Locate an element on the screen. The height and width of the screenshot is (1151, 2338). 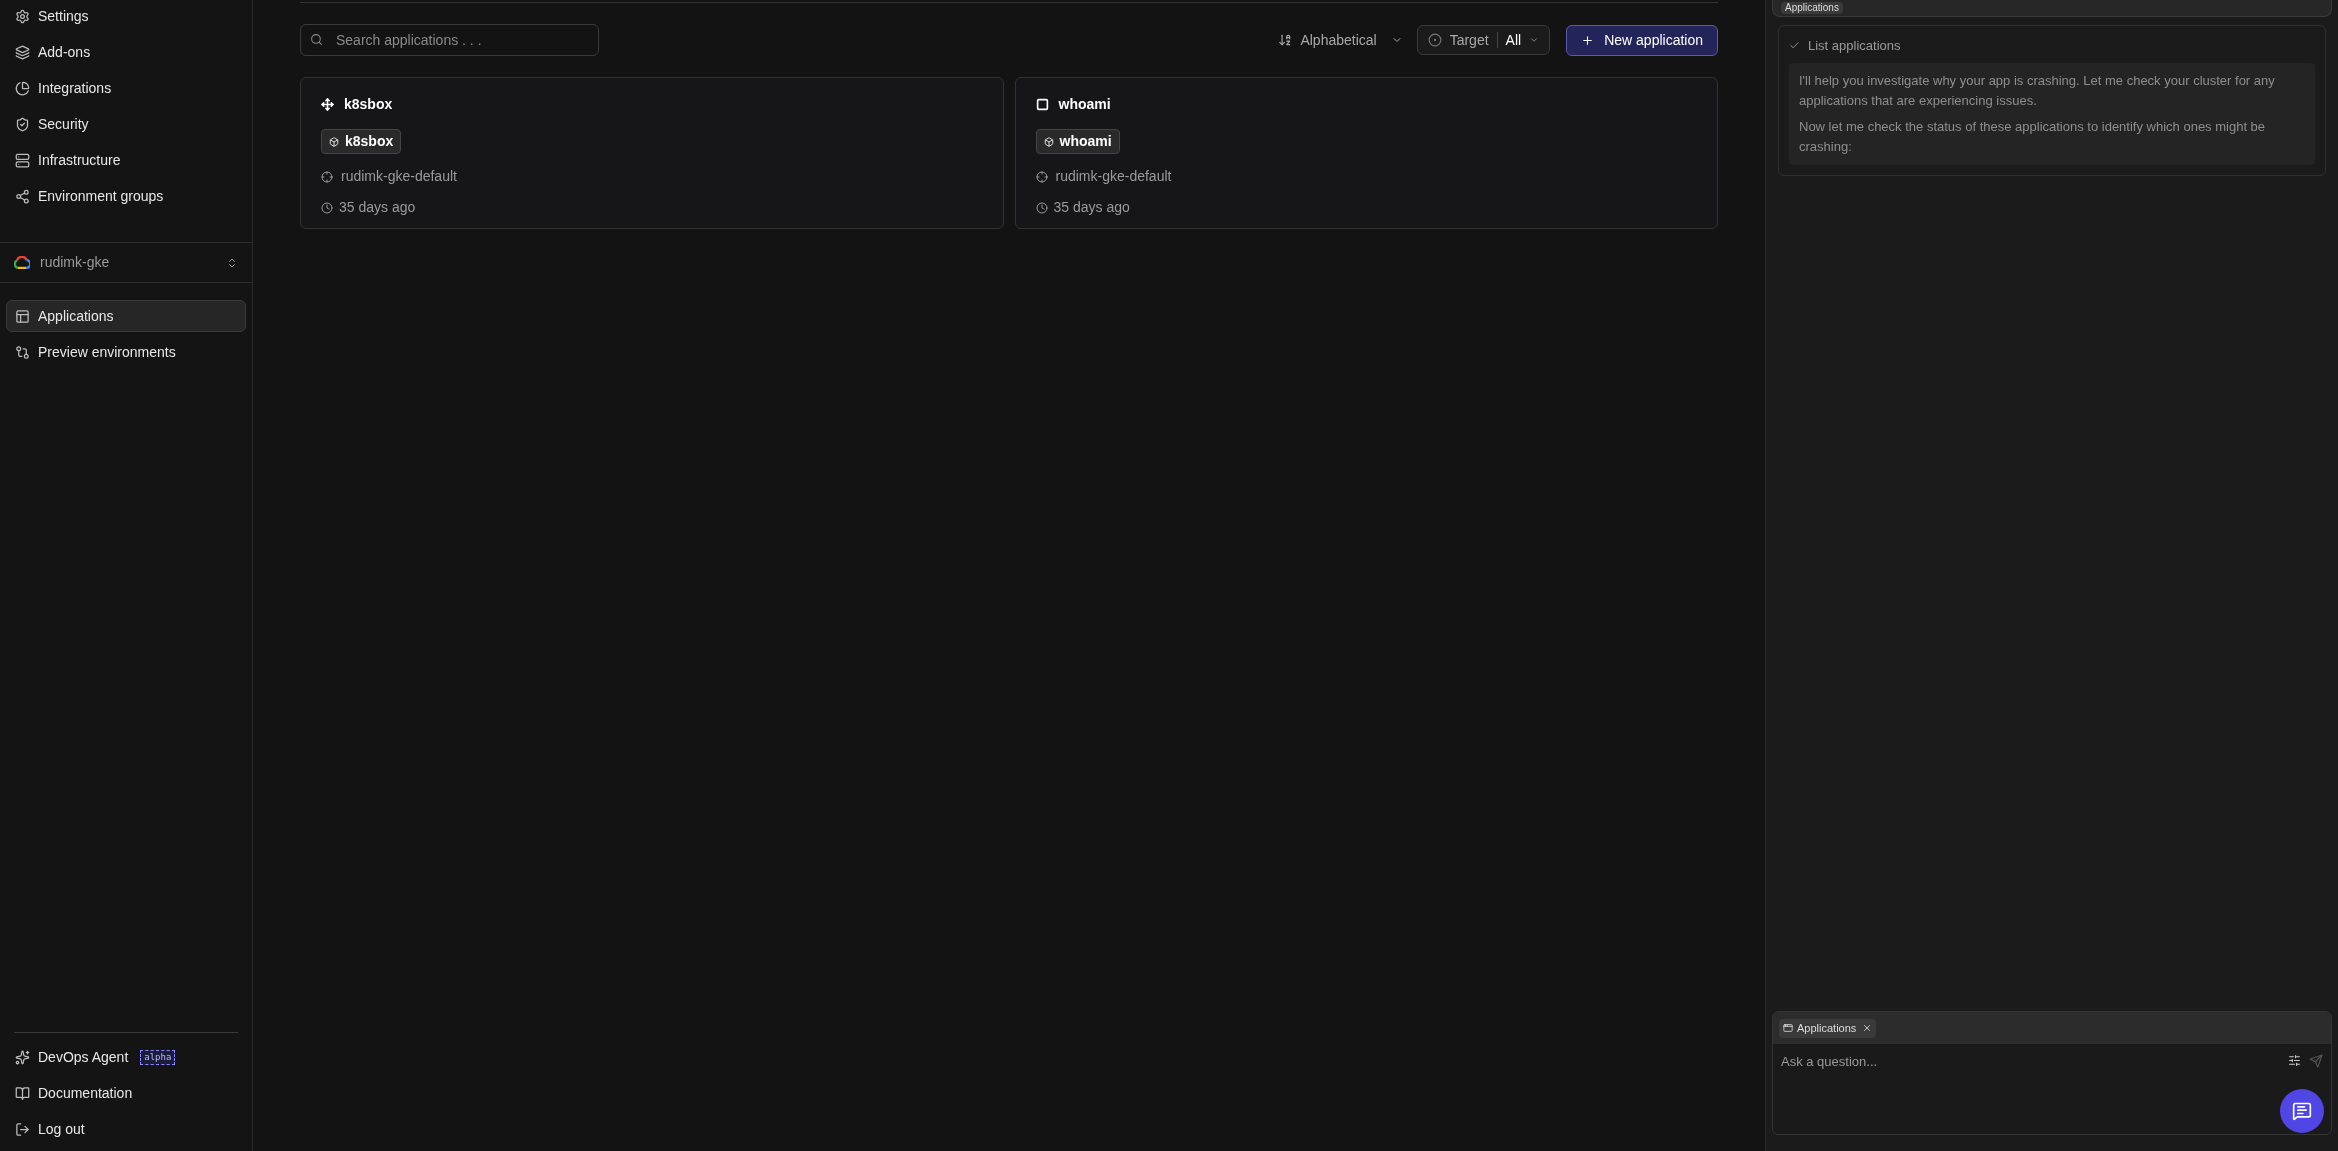
application-card: whoami whoami rudimk-gke-default 35 days ago is located at coordinates (1366, 153).